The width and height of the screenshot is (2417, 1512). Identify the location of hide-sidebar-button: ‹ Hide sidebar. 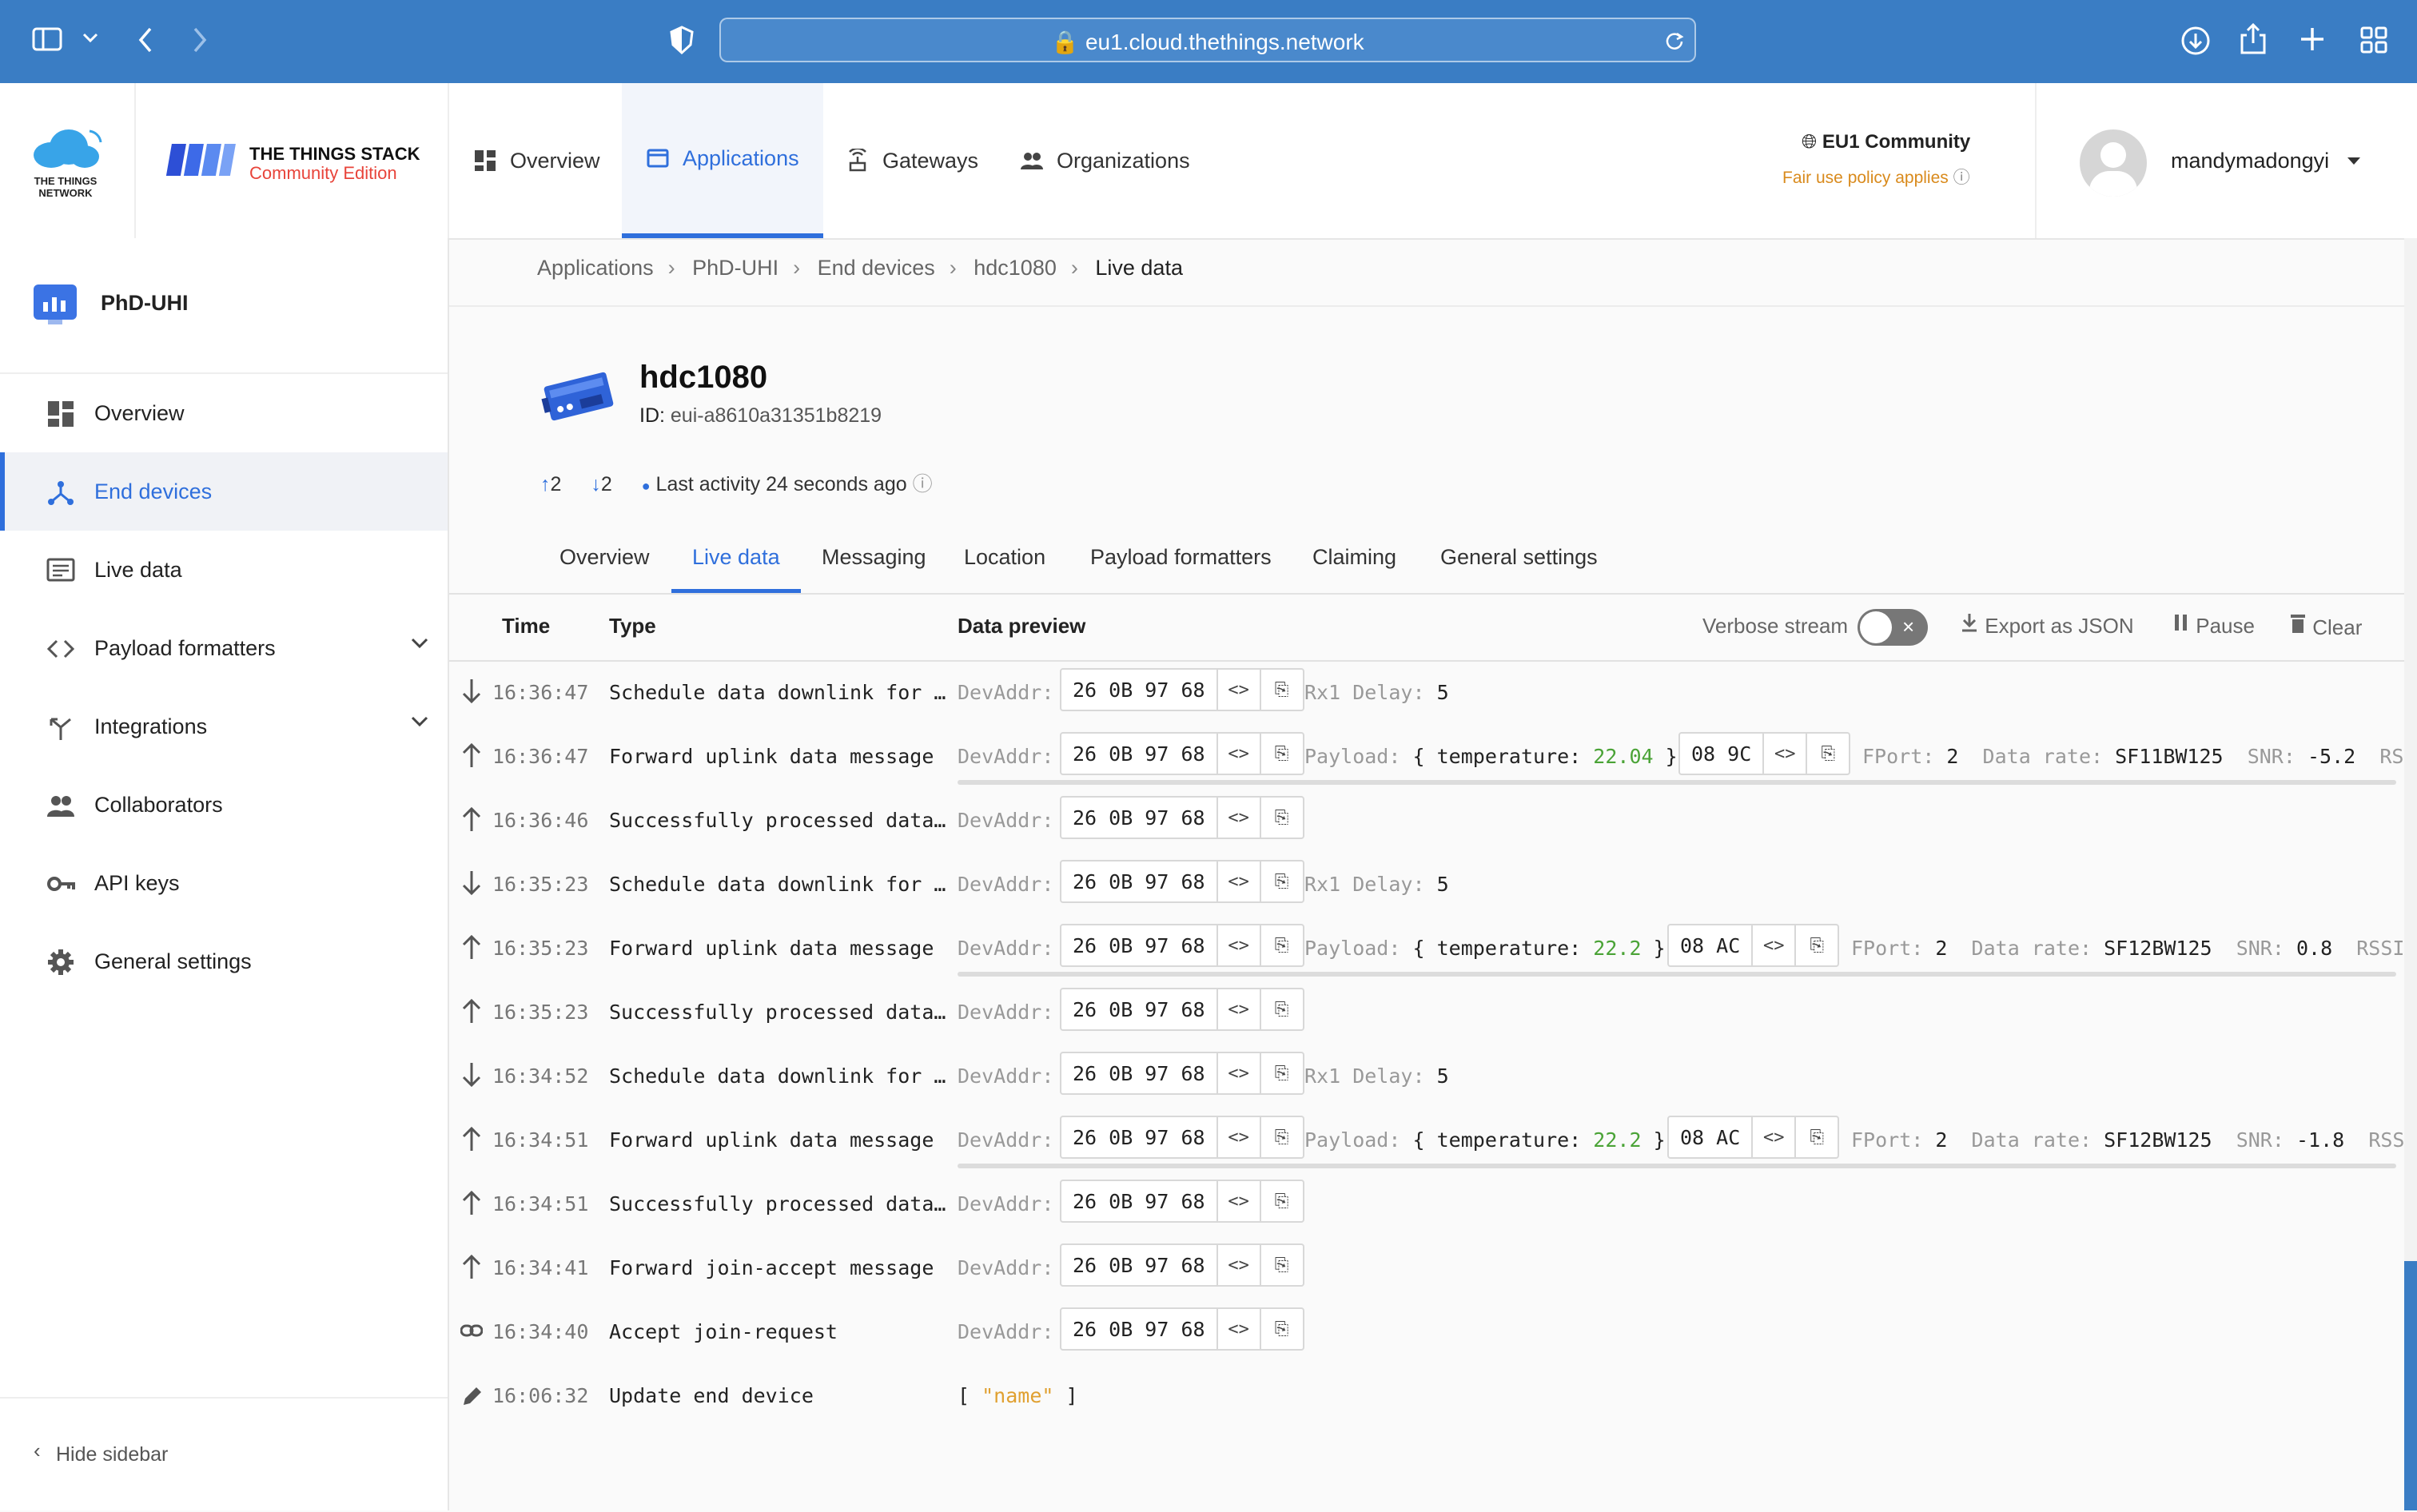
(224, 1454).